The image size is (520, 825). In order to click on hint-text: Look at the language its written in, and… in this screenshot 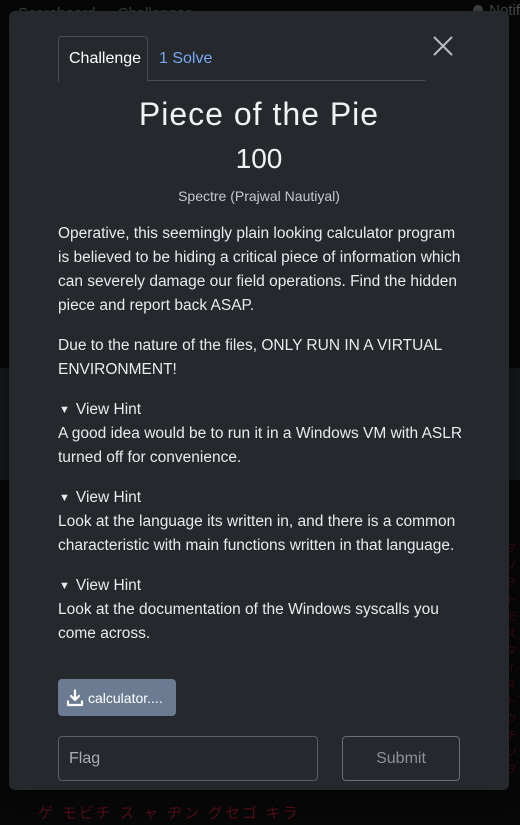, I will do `click(257, 533)`.